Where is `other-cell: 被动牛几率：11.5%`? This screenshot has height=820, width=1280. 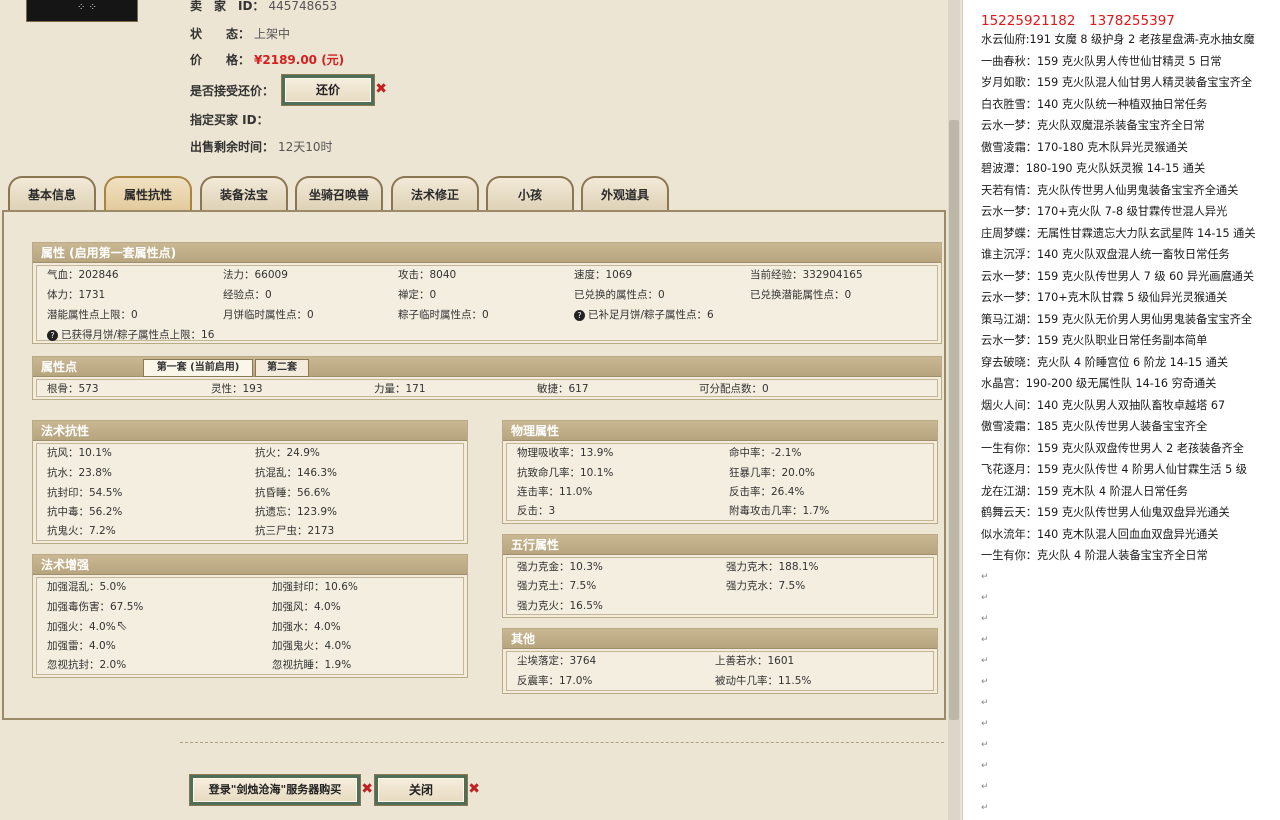 other-cell: 被动牛几率：11.5% is located at coordinates (763, 681).